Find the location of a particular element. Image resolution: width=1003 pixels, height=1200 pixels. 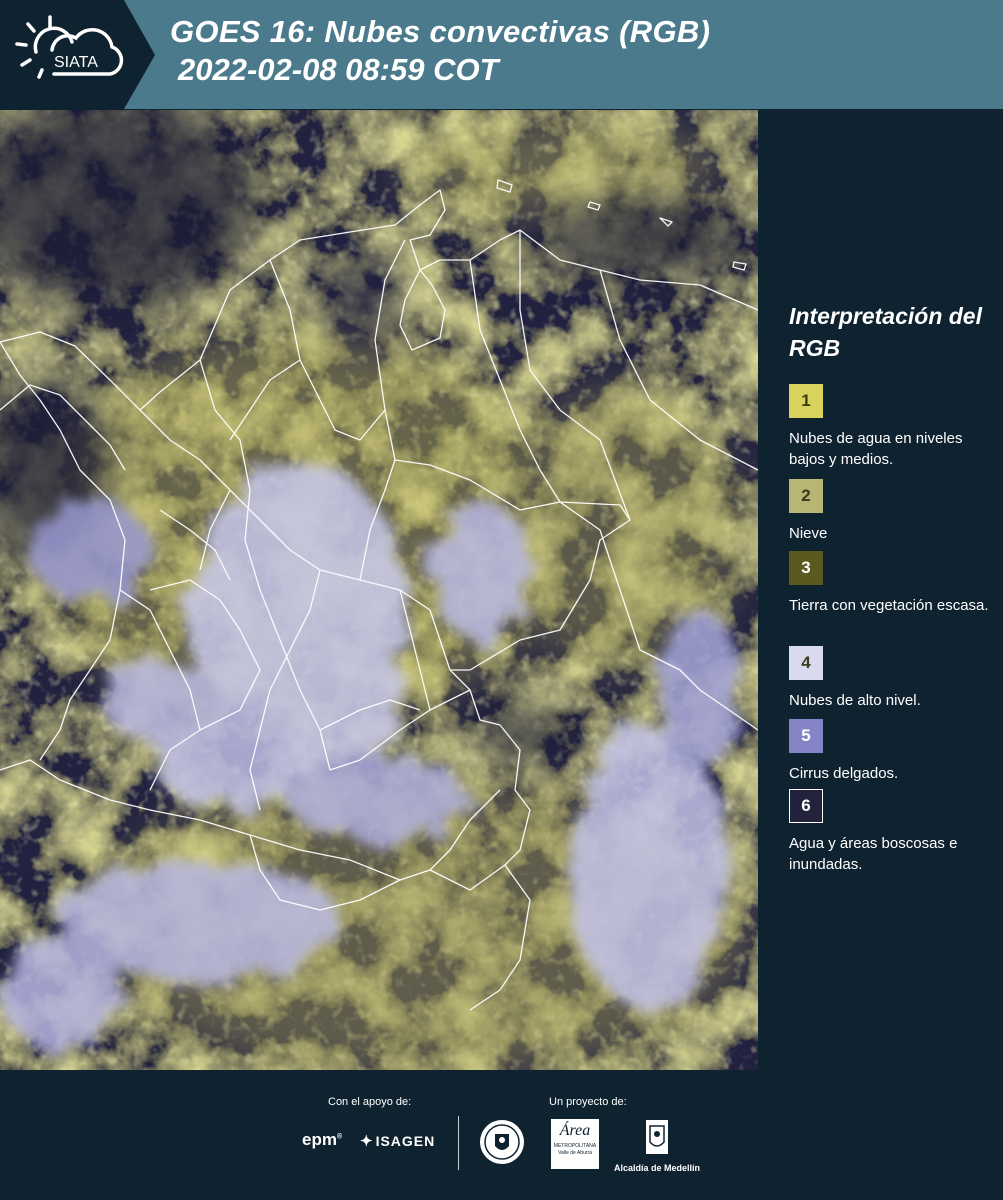

legend-label: Nubes de agua en niveles bajos y medios. is located at coordinates (876, 449).